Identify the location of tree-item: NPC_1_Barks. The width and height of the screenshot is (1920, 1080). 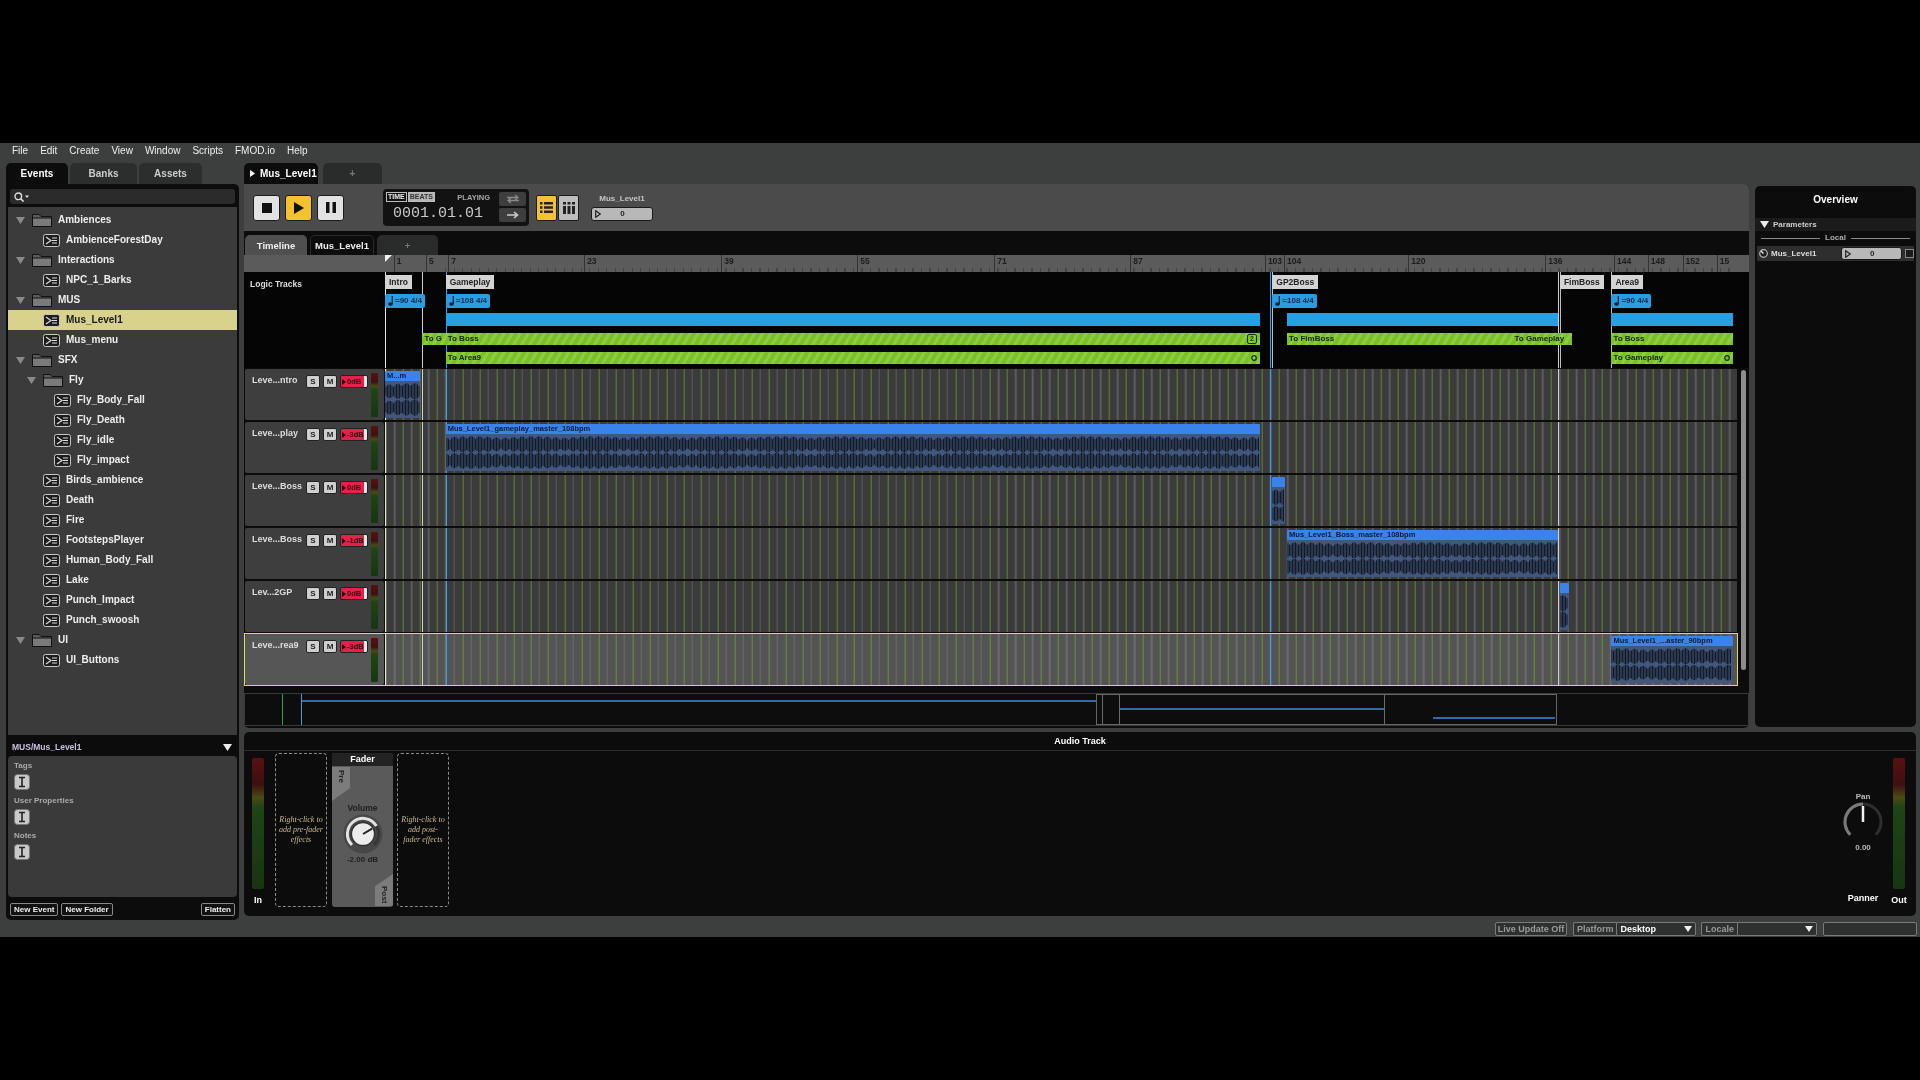
(122, 280).